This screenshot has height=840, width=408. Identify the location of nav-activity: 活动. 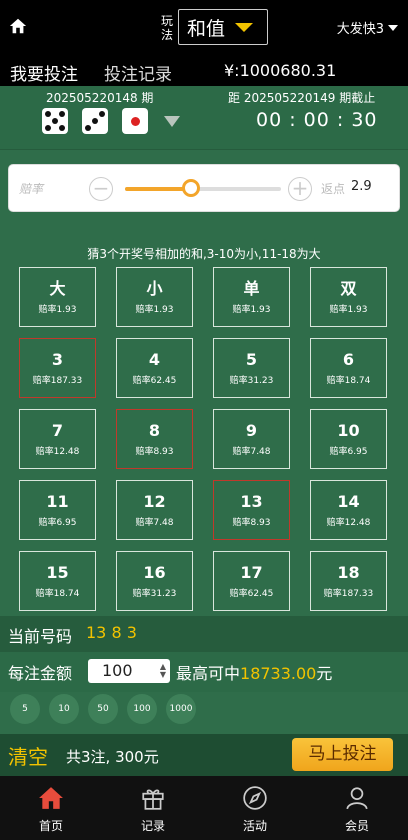
(255, 808).